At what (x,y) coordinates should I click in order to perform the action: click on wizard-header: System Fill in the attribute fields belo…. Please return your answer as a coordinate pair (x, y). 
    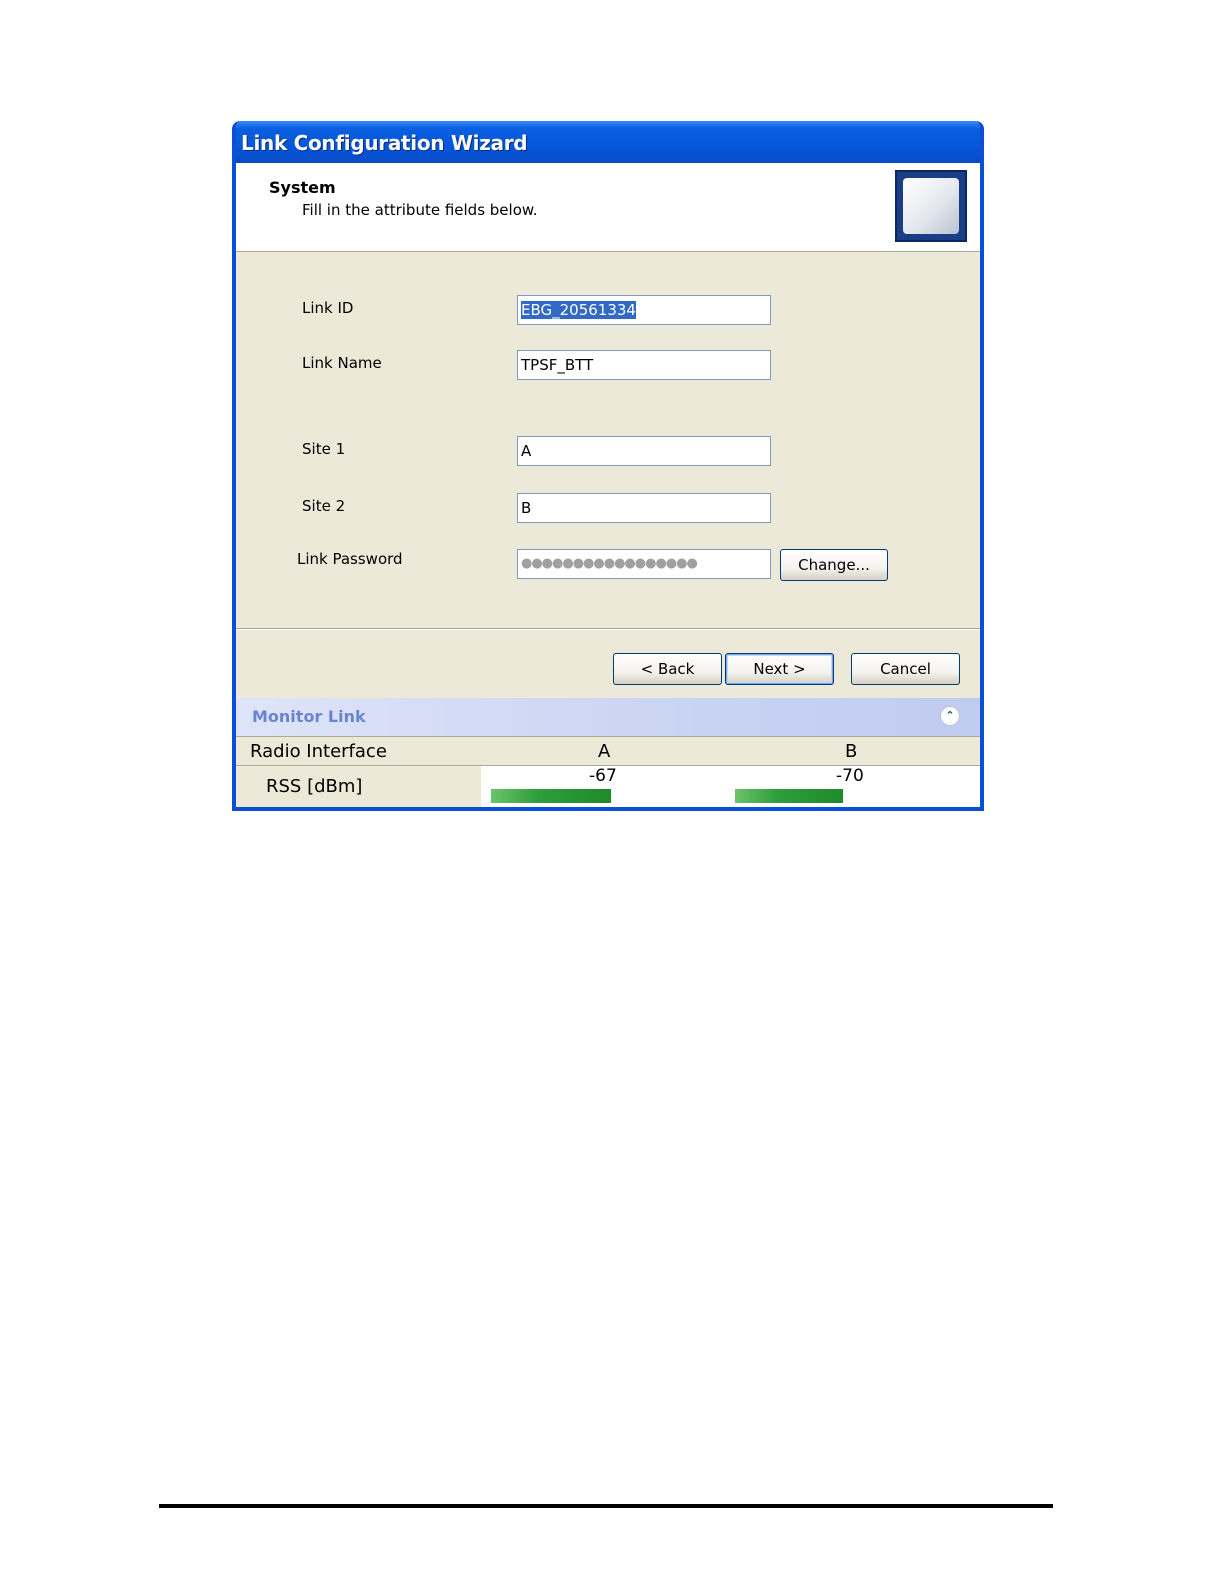
    Looking at the image, I should click on (608, 207).